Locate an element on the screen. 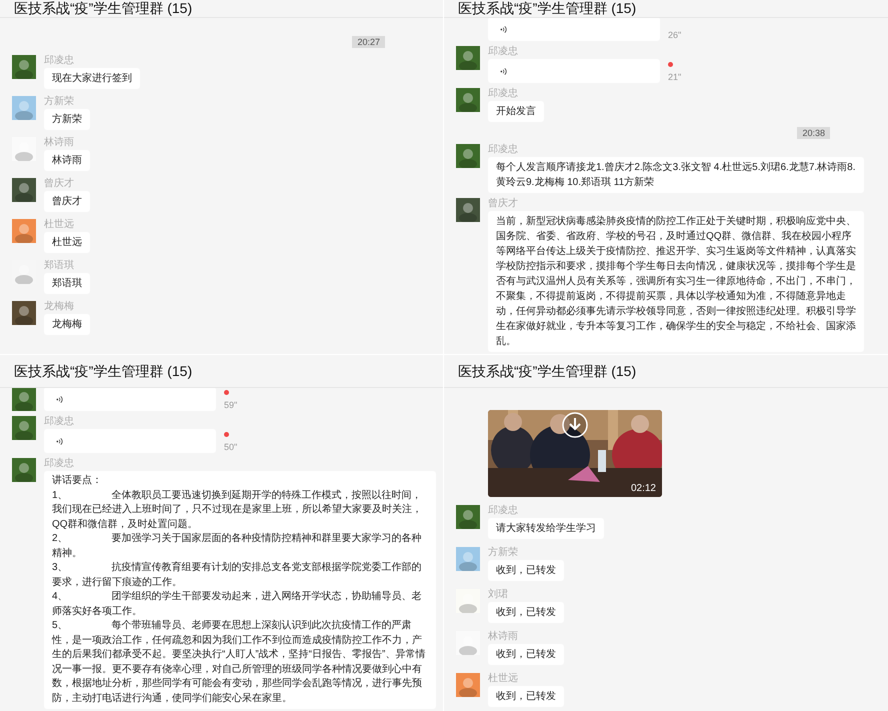 This screenshot has width=888, height=711. video-message: 02:12 is located at coordinates (575, 453).